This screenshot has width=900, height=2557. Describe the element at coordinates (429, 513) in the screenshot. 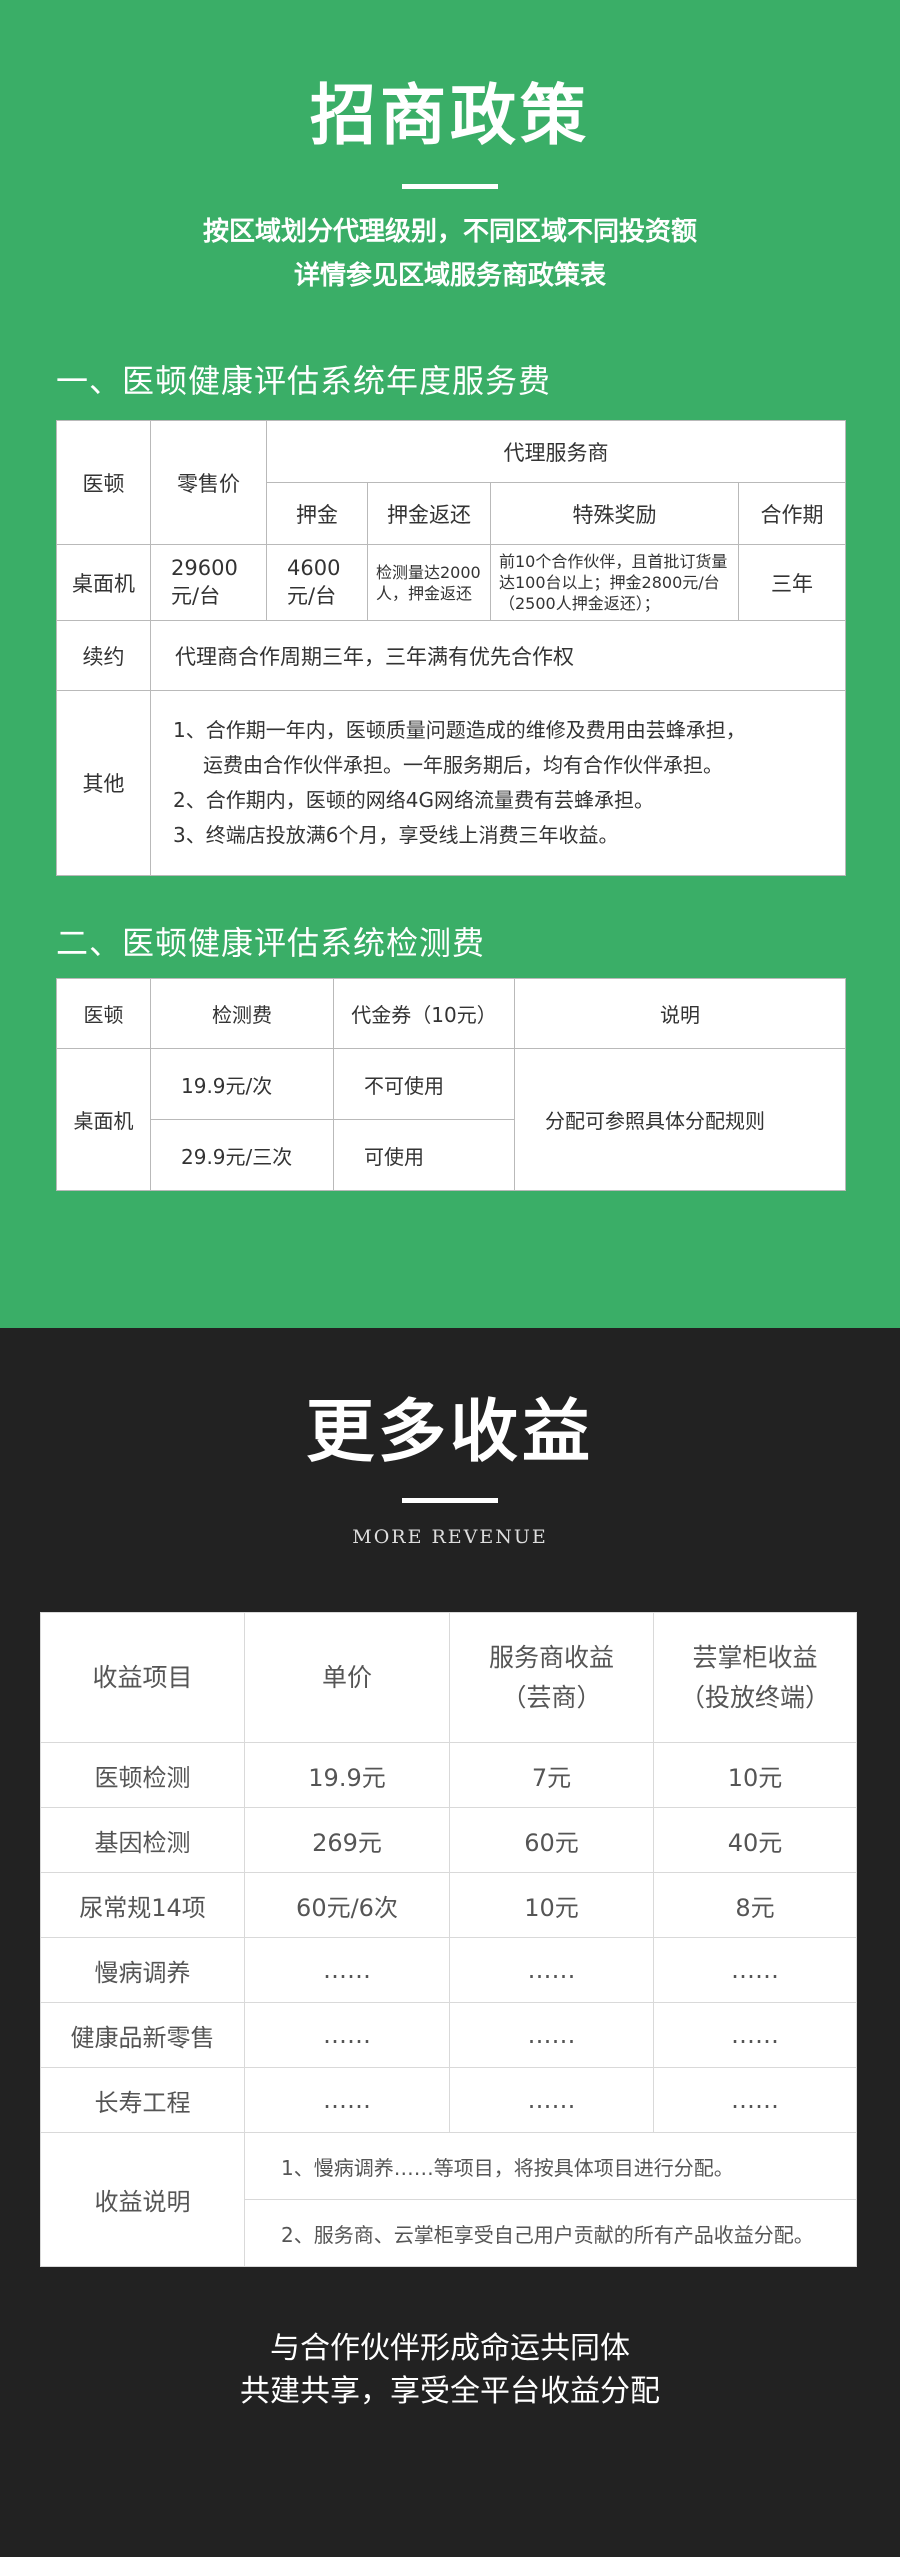

I see `header-deposit-refund: 押金返还` at that location.